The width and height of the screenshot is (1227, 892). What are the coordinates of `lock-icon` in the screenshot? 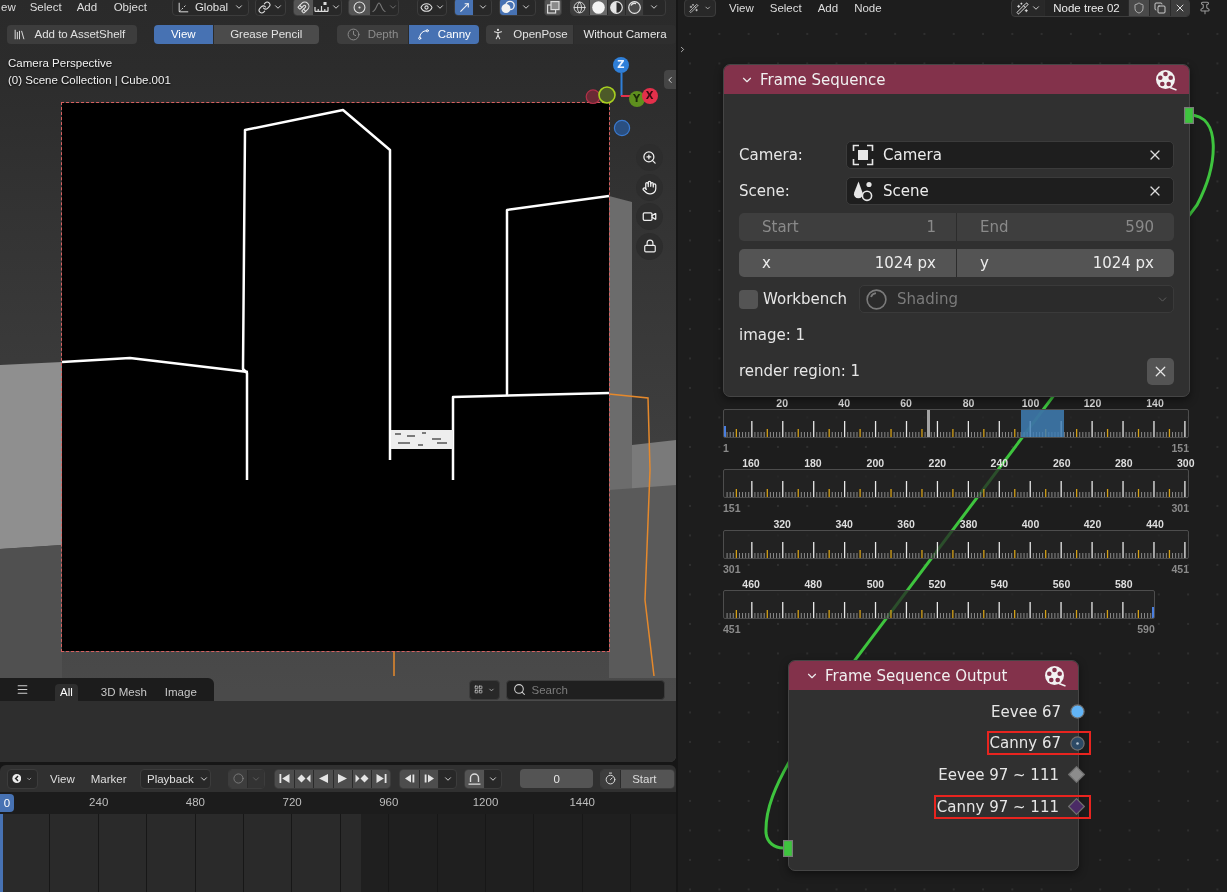 It's located at (649, 246).